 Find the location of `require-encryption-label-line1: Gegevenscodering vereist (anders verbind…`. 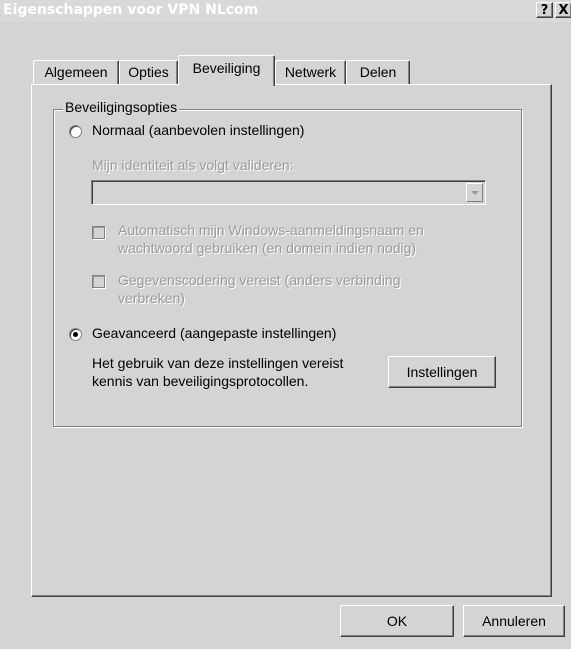

require-encryption-label-line1: Gegevenscodering vereist (anders verbind… is located at coordinates (259, 280).